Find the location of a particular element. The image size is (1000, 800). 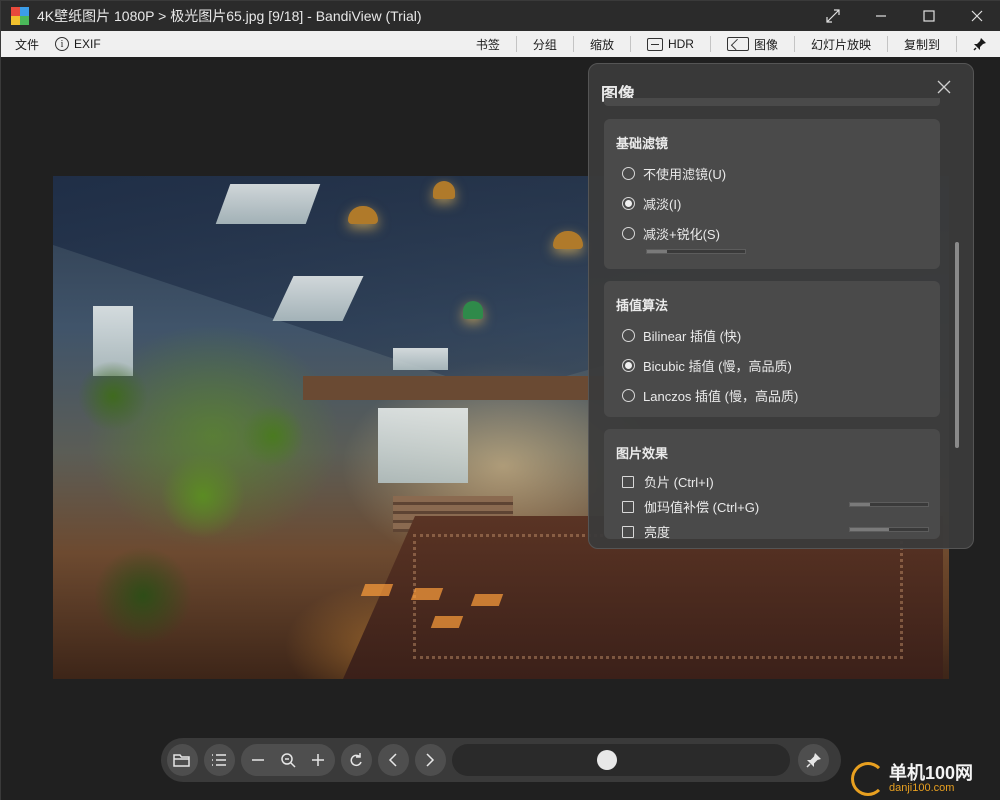

next-image-button is located at coordinates (430, 760).